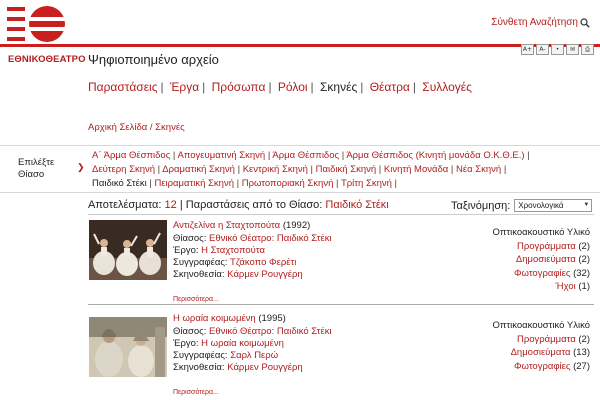 Image resolution: width=600 pixels, height=400 pixels. I want to click on results-troupe: Παιδικό Στέκι, so click(357, 205).